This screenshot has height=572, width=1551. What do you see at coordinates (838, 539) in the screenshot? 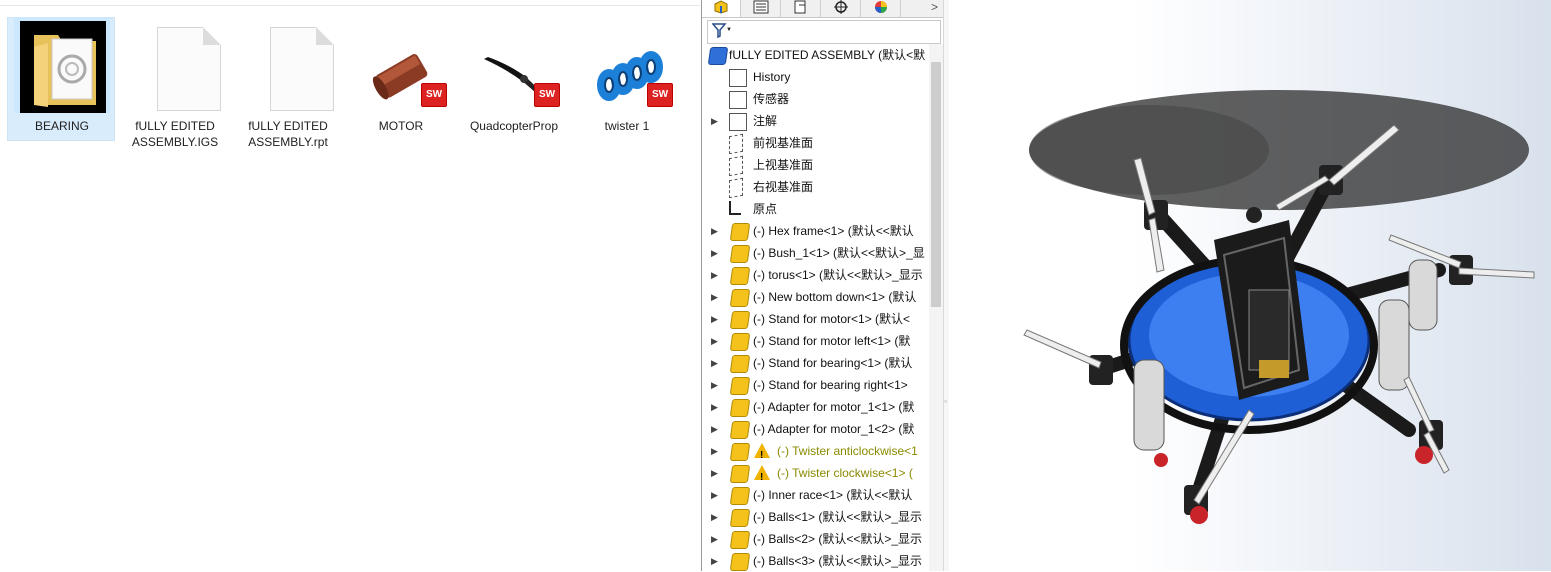
I see `tree-node-label: (-) Balls<2> (默认<<默认>_显示` at bounding box center [838, 539].